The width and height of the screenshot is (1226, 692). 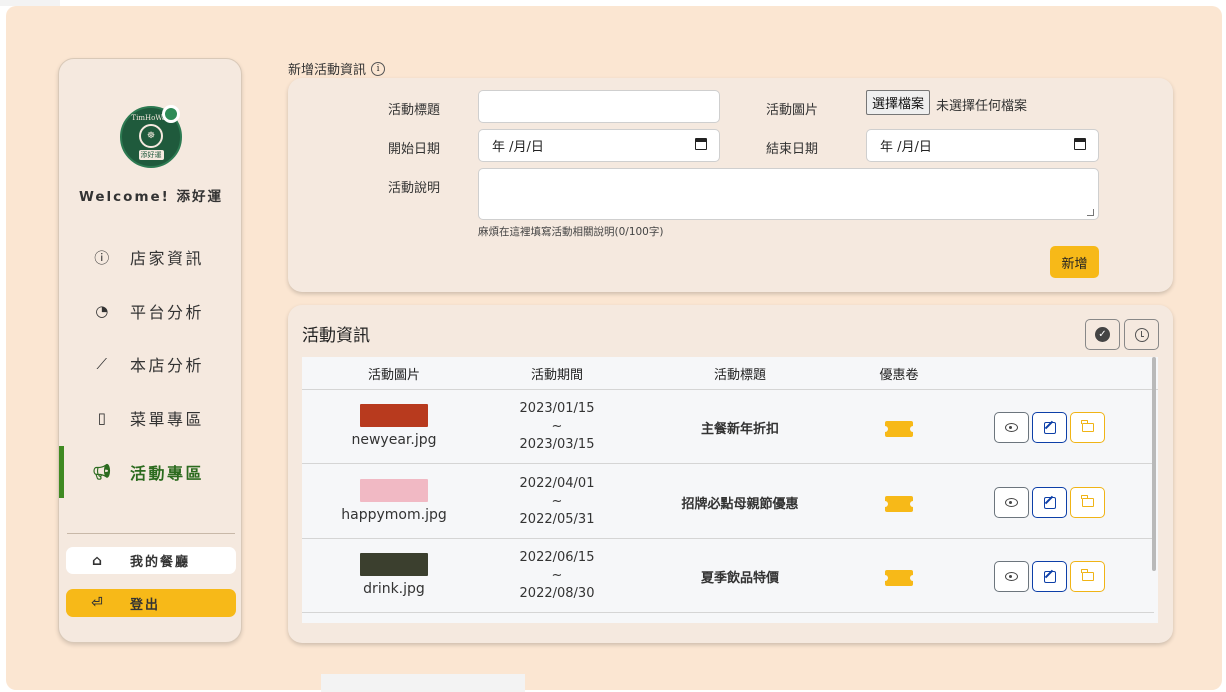 I want to click on image-cell: happymom.jpg, so click(x=394, y=501).